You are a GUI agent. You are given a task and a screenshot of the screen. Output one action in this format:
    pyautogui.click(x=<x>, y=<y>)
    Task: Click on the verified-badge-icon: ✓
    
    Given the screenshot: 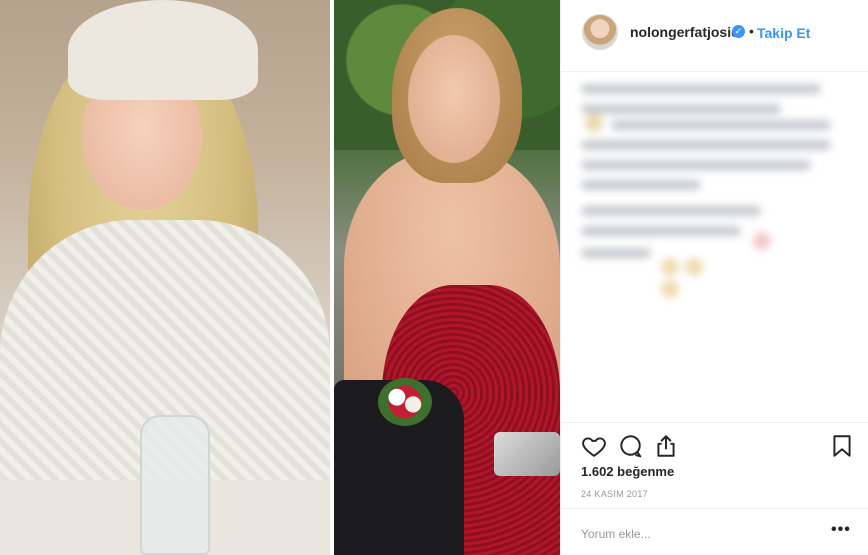 What is the action you would take?
    pyautogui.click(x=738, y=31)
    